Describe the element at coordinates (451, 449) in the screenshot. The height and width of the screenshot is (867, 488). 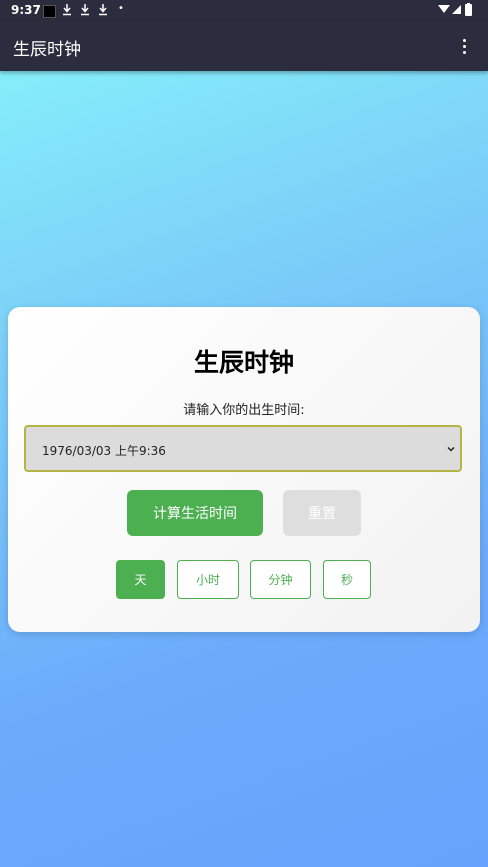
I see `chevron-down-icon` at that location.